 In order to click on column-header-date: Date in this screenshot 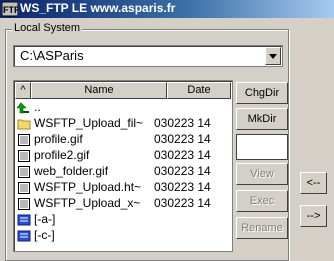, I will do `click(199, 90)`.